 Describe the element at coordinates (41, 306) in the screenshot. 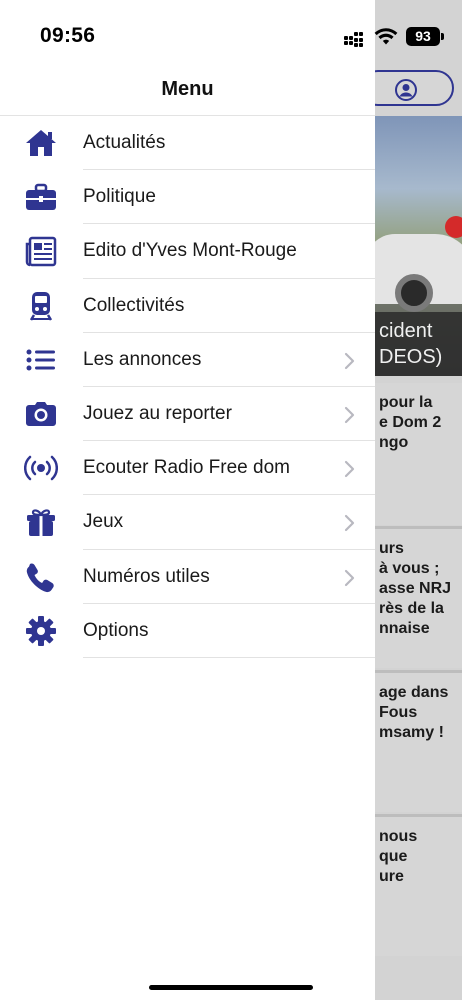

I see `train-icon` at that location.